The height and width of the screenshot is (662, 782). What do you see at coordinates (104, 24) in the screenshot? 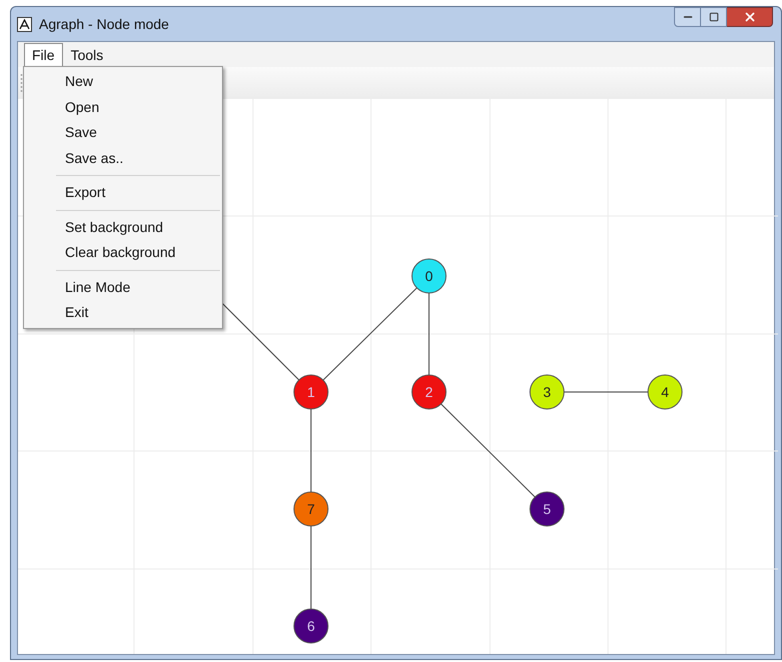
I see `window-title: Agraph - Node mode` at bounding box center [104, 24].